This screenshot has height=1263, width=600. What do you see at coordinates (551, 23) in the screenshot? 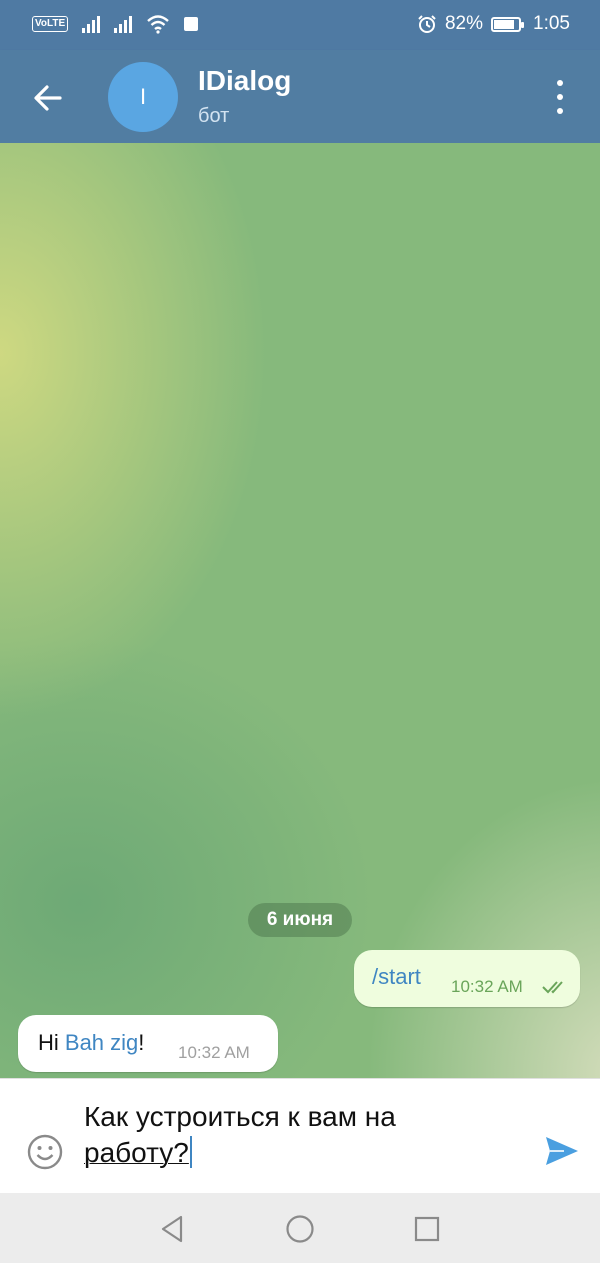
I see `clock: 1:05` at bounding box center [551, 23].